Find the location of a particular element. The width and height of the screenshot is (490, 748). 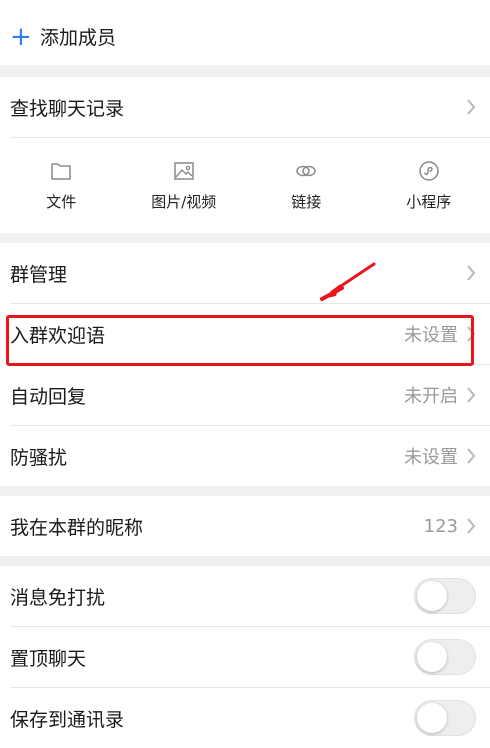

nickname-section: 我在本群的昵称 123 is located at coordinates (245, 526).